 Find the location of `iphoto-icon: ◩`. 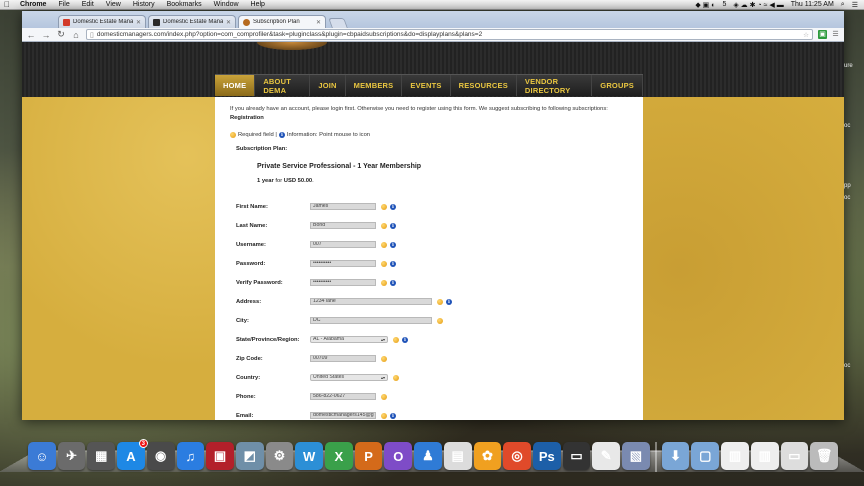

iphoto-icon: ◩ is located at coordinates (249, 456).